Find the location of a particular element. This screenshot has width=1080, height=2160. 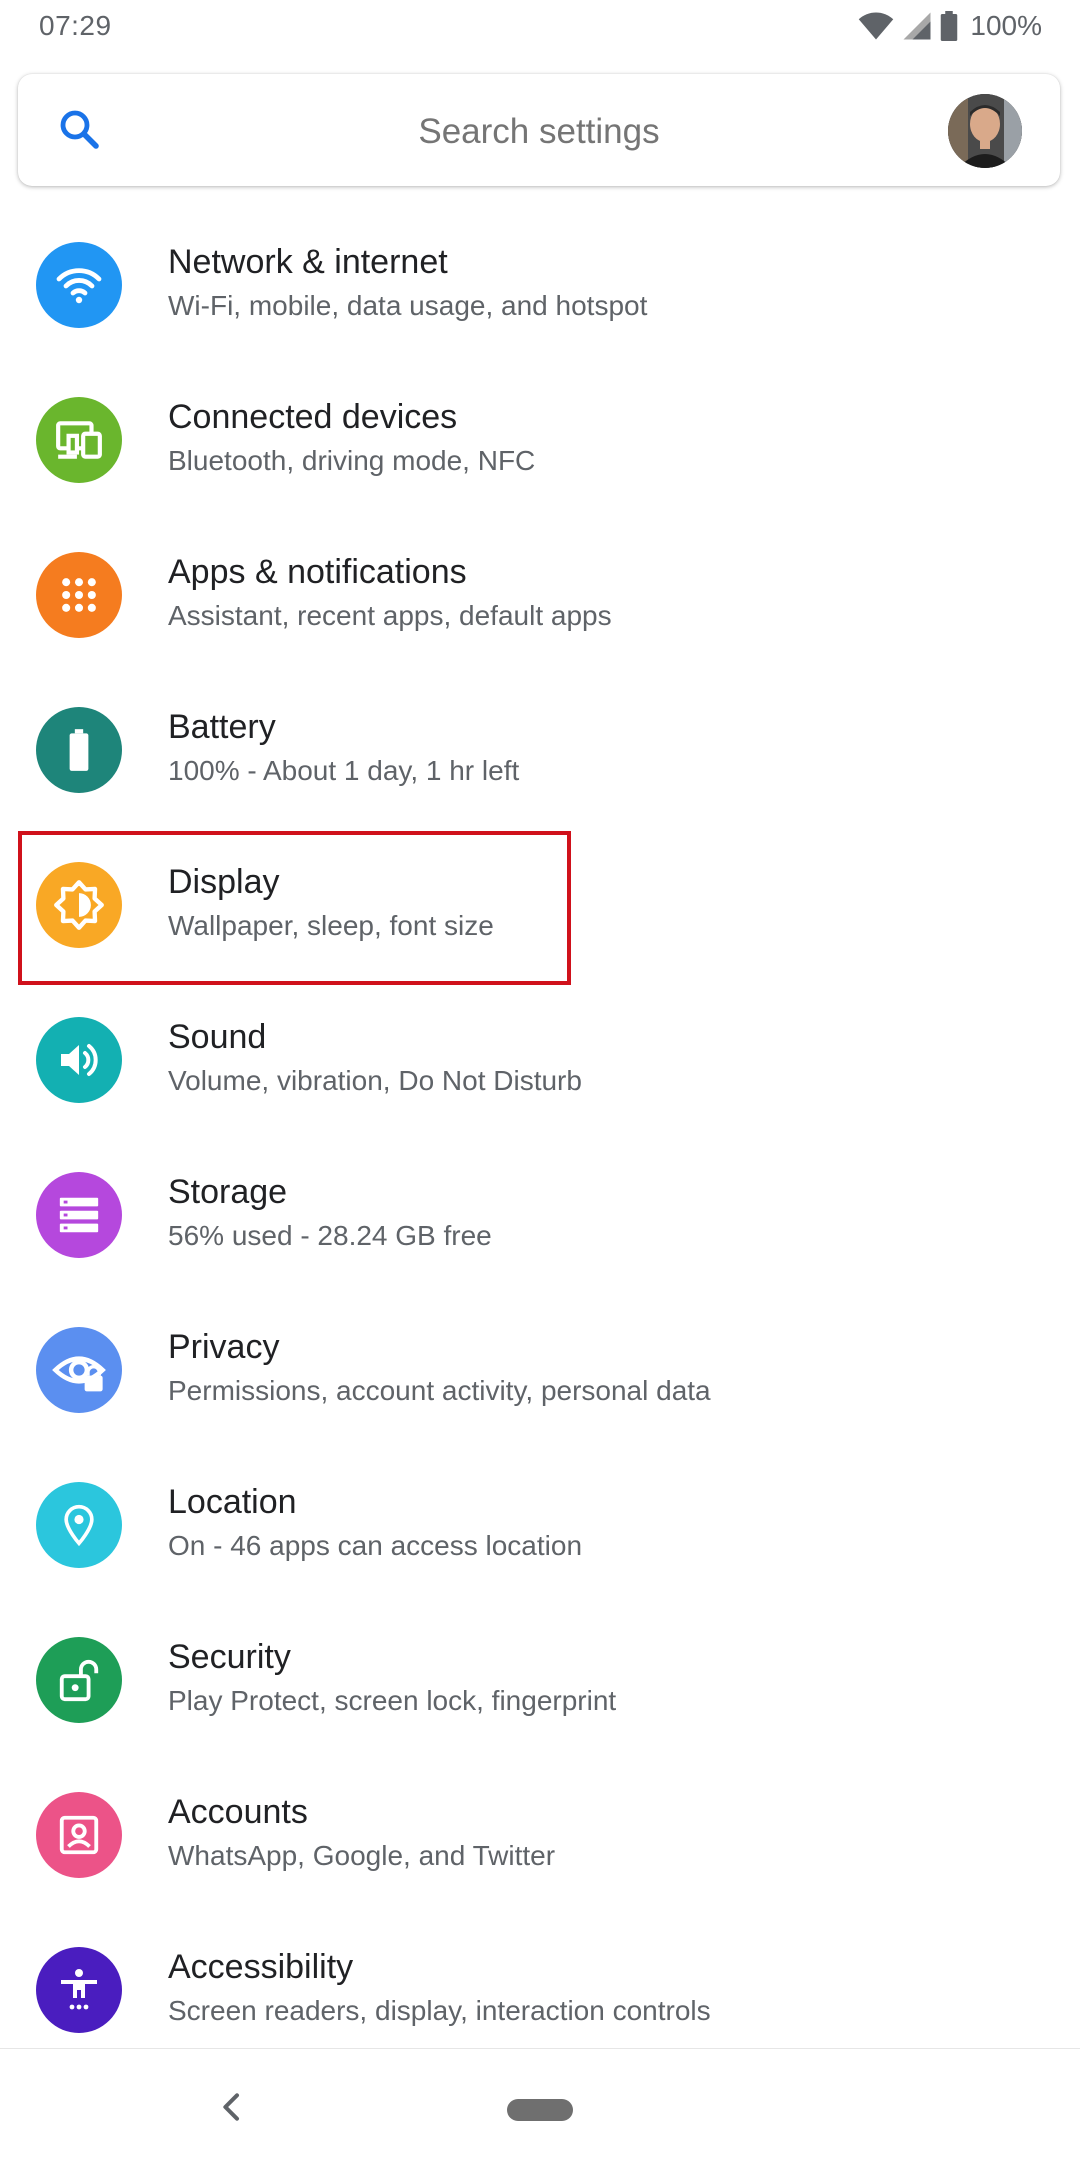

setting-title: Security is located at coordinates (229, 1657).